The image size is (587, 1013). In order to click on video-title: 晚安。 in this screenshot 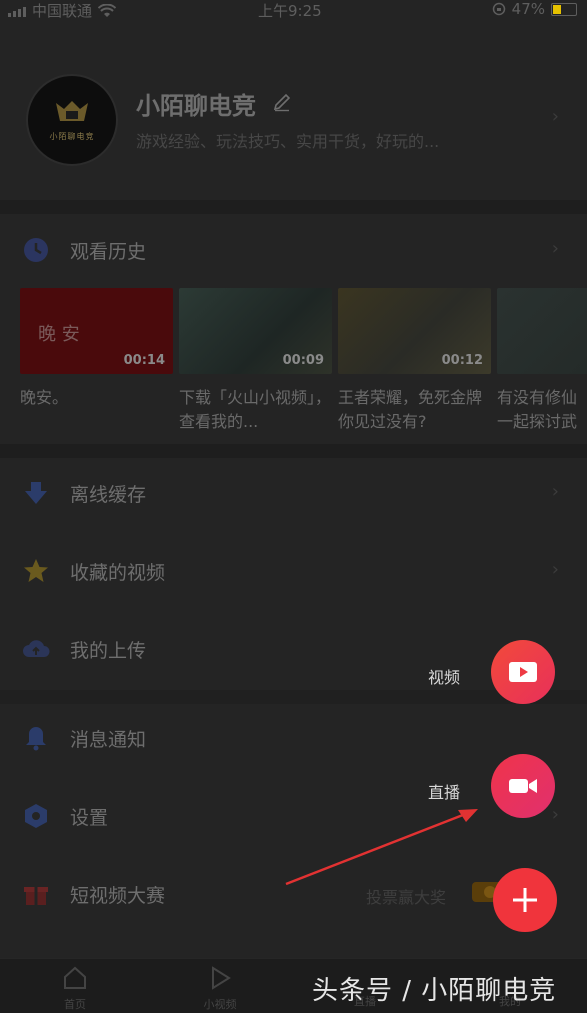, I will do `click(44, 397)`.